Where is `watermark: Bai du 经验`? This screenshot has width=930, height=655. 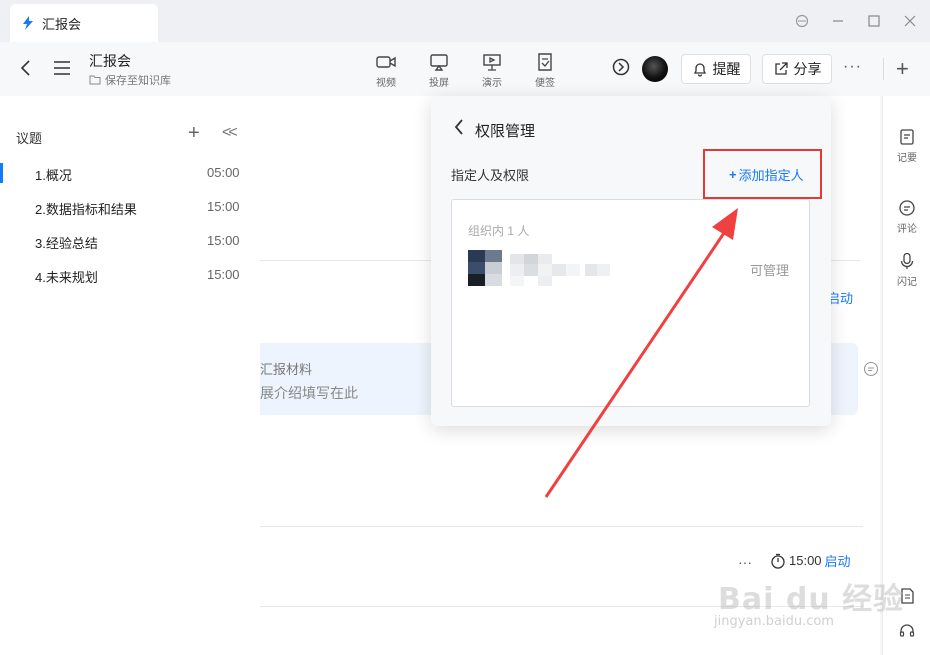 watermark: Bai du 经验 is located at coordinates (811, 599).